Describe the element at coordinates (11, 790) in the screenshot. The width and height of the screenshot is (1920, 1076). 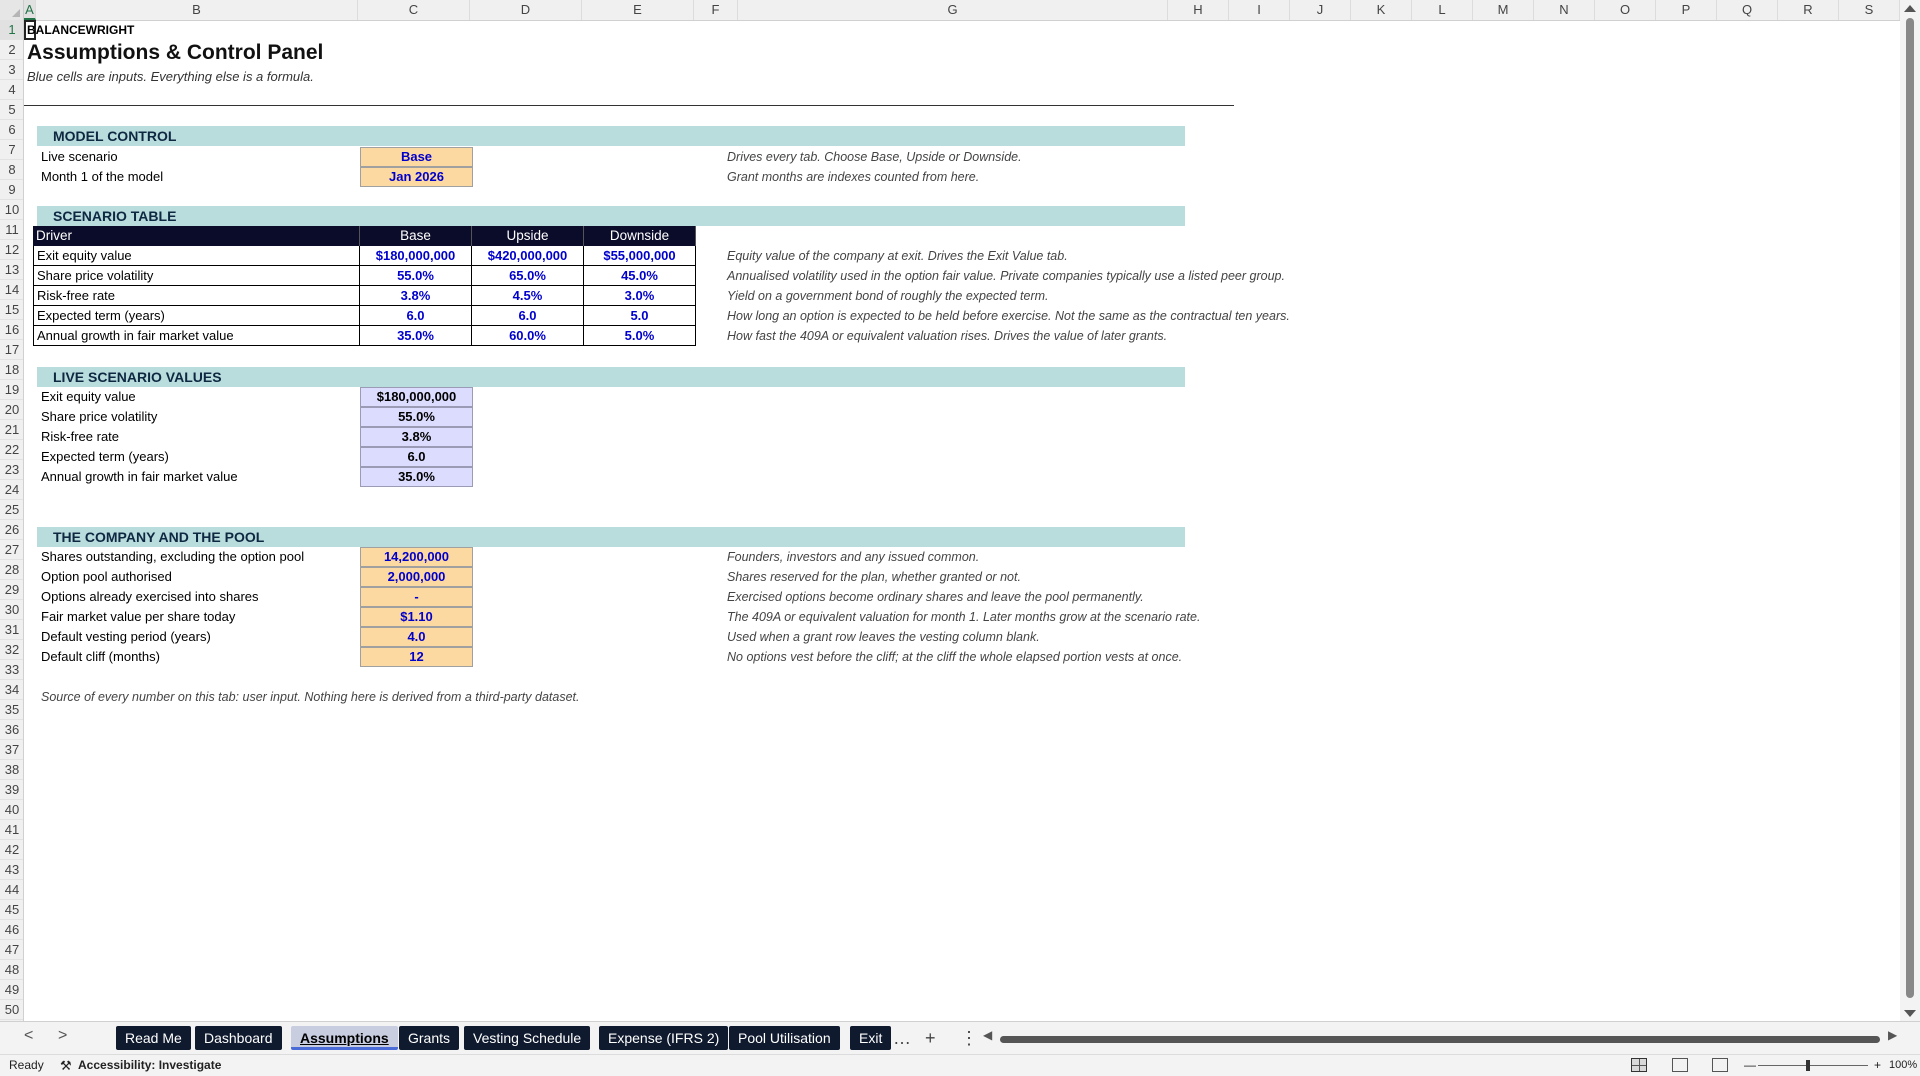
I see `row-header-39: 39` at that location.